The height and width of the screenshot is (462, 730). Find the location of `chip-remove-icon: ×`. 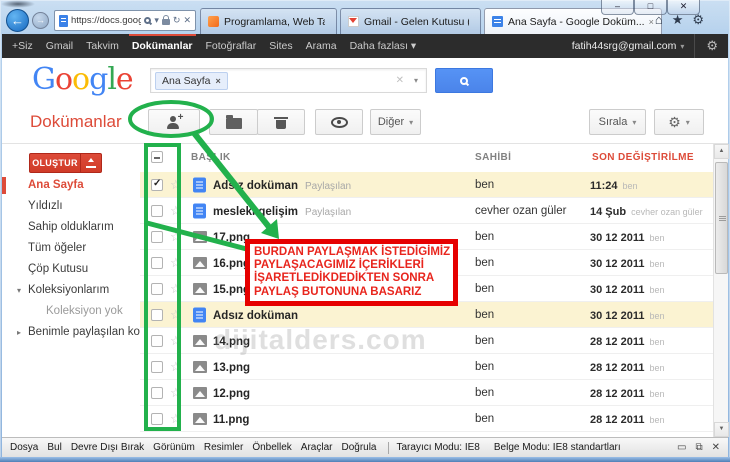

chip-remove-icon: × is located at coordinates (217, 81).